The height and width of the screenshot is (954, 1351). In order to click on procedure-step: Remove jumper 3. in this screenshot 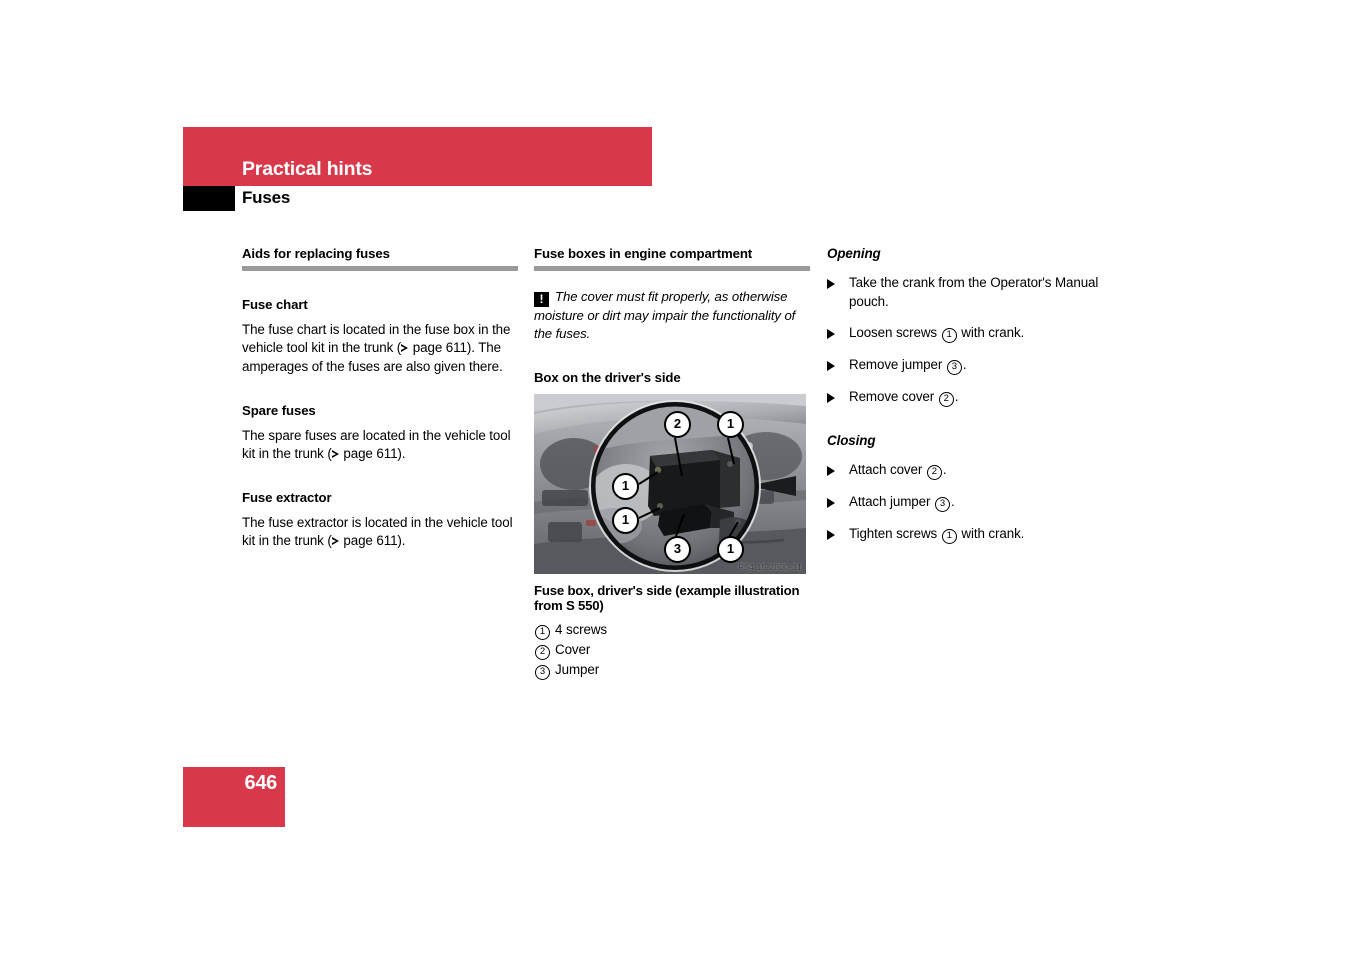, I will do `click(965, 366)`.